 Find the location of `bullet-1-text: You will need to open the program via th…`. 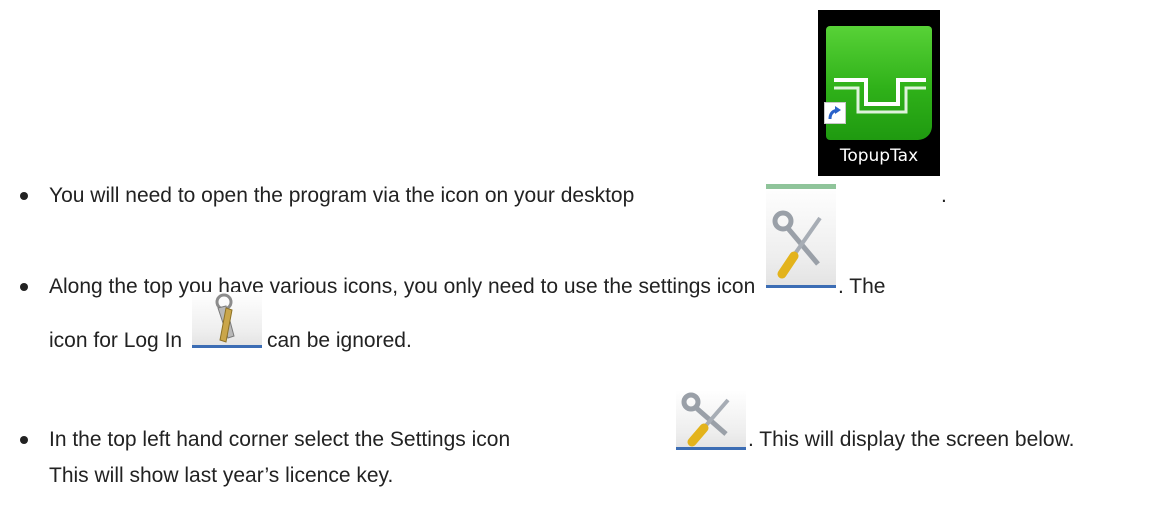

bullet-1-text: You will need to open the program via th… is located at coordinates (342, 195).